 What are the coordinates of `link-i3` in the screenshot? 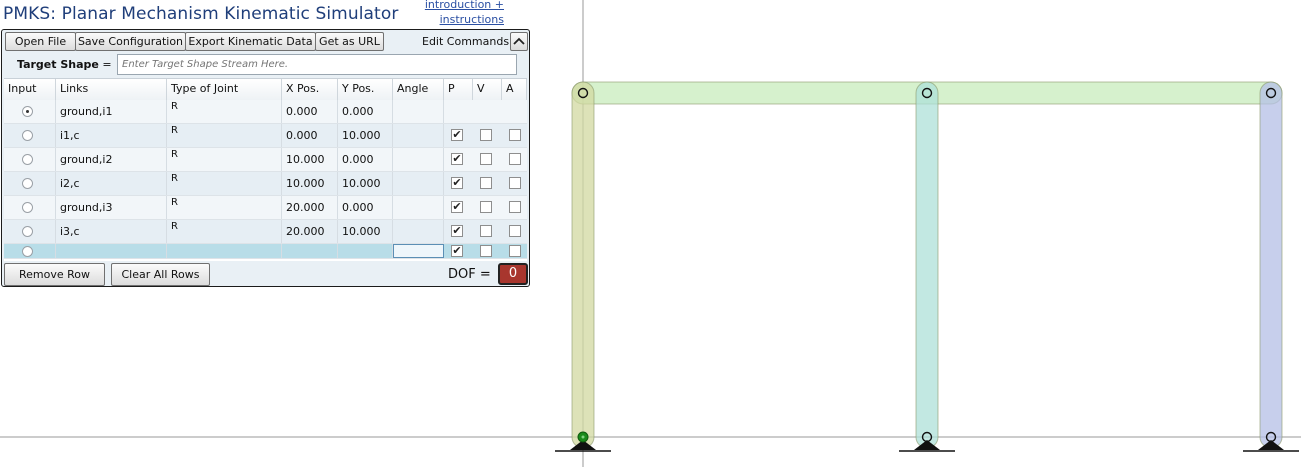 It's located at (1271, 265).